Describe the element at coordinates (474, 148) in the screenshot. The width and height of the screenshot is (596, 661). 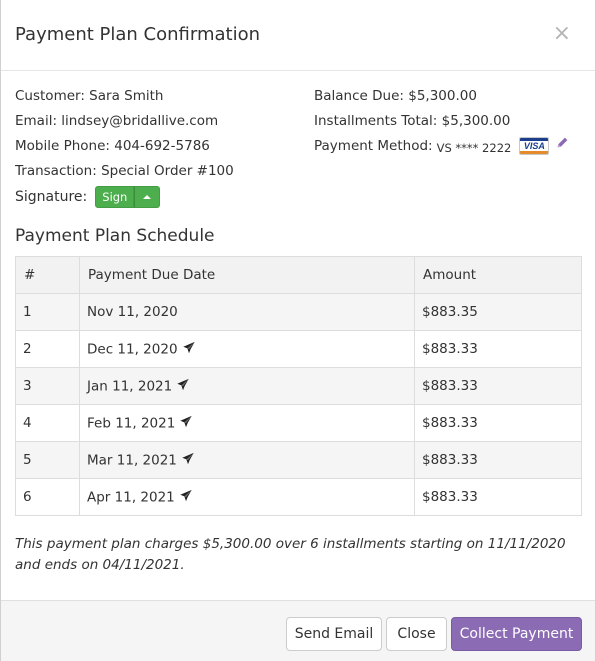
I see `card-number: VS **** 2222` at that location.